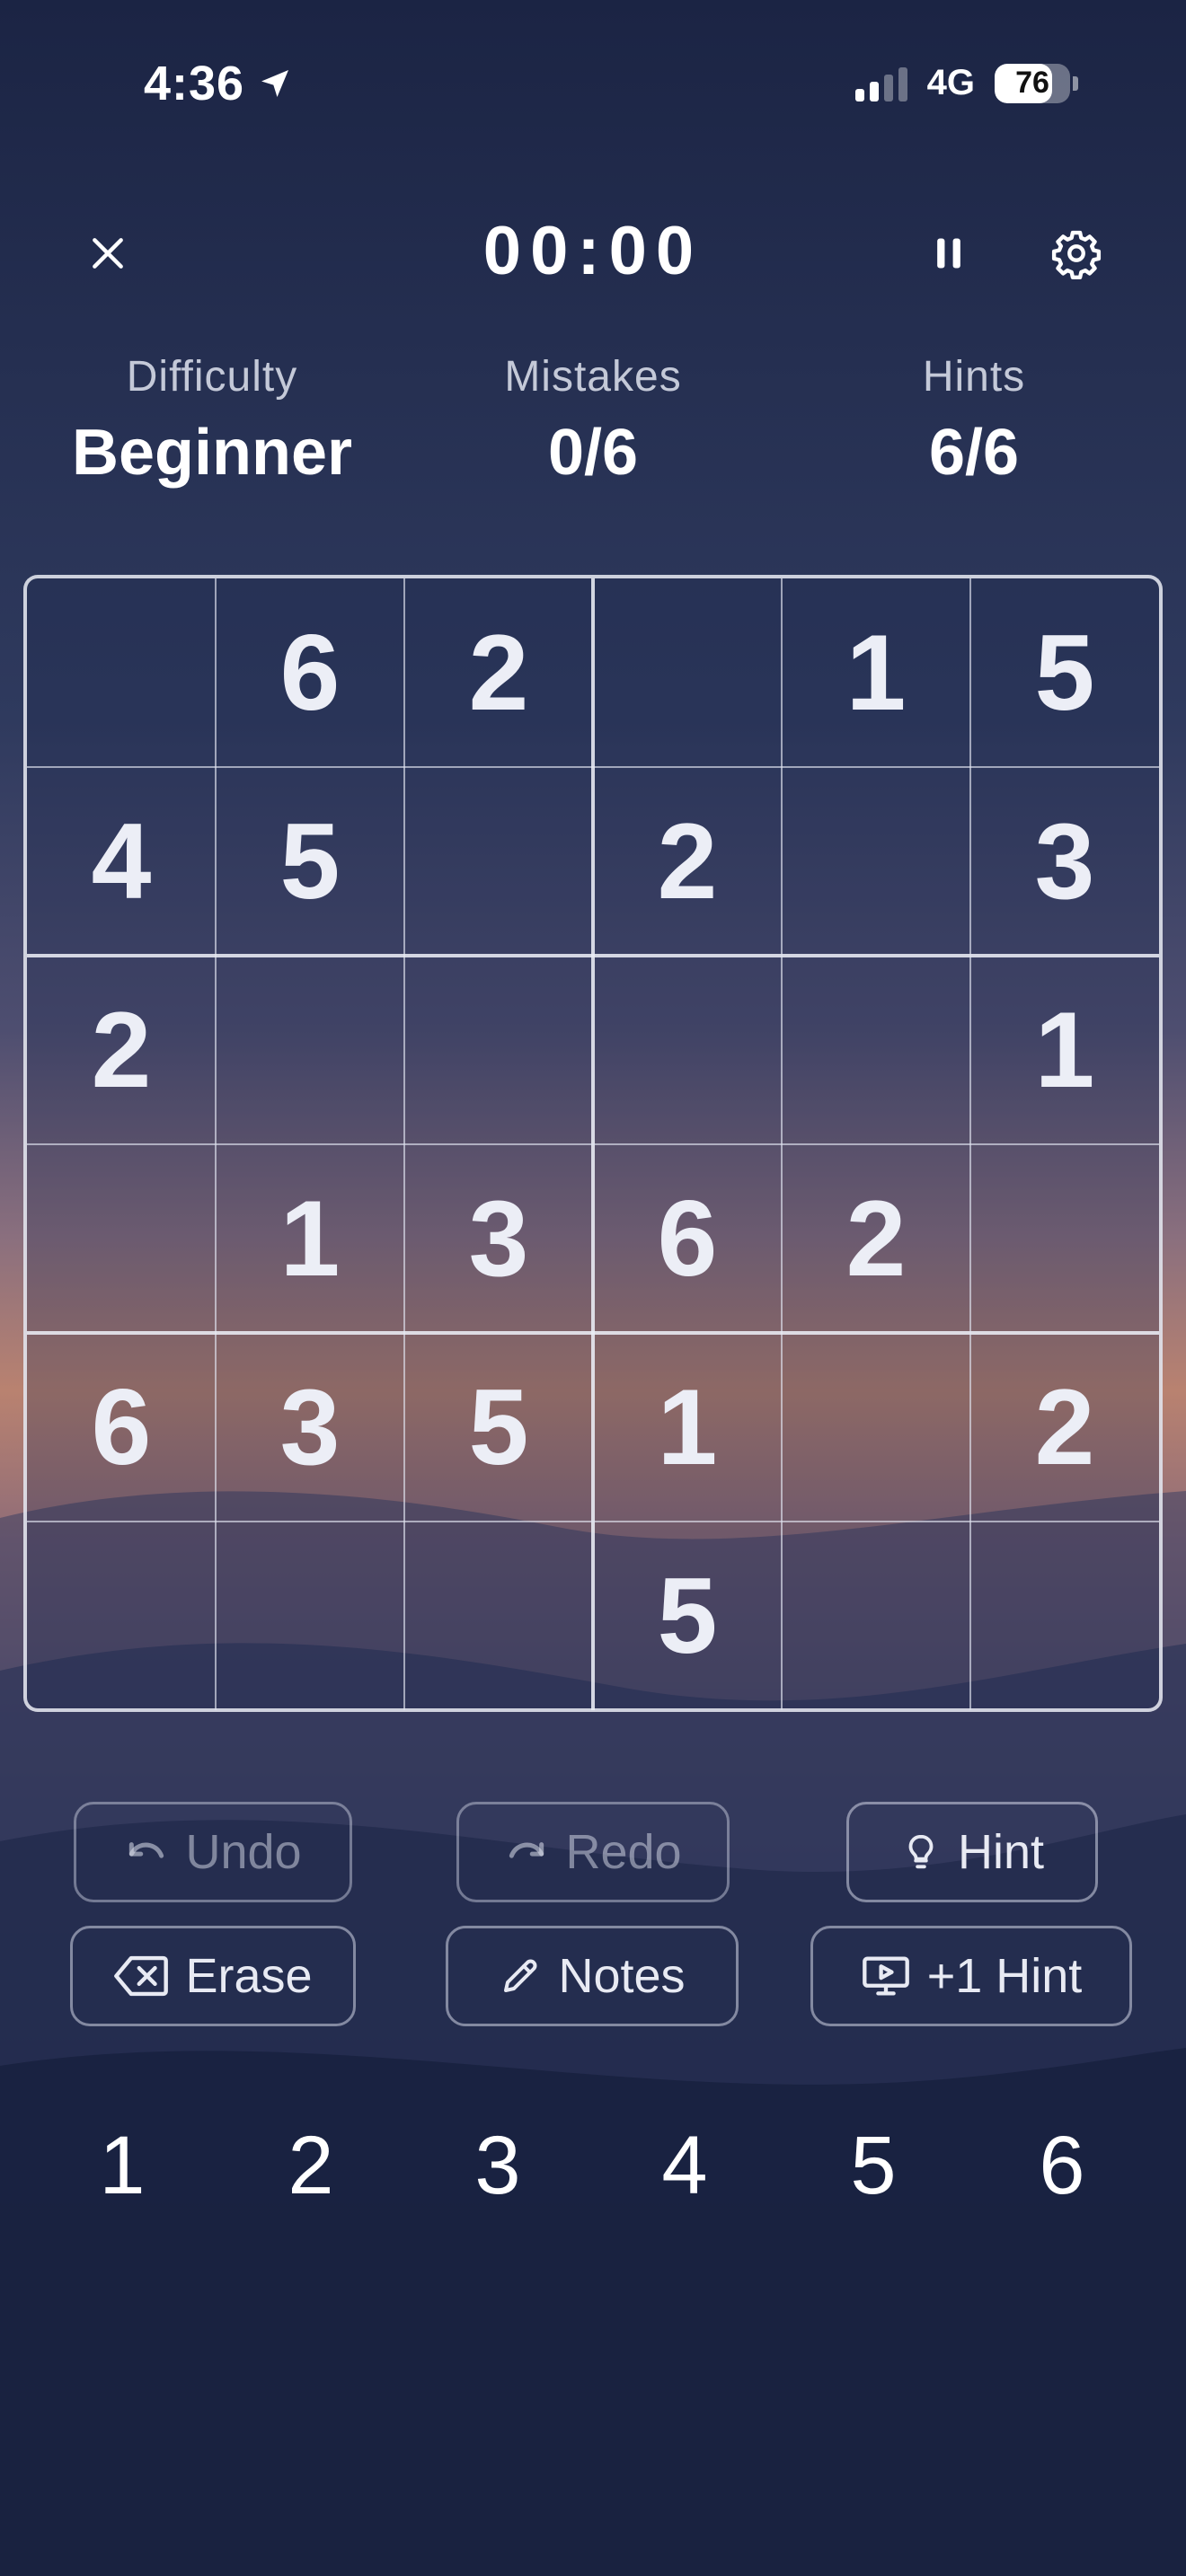  Describe the element at coordinates (1062, 2165) in the screenshot. I see `number-key-6: 6` at that location.